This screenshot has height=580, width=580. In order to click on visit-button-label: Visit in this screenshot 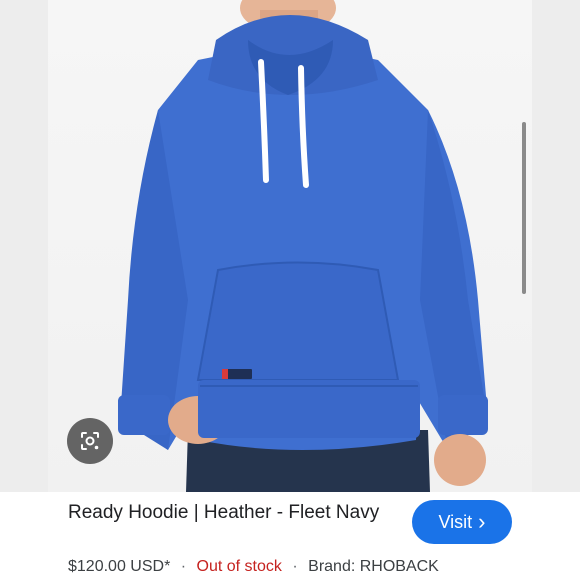, I will do `click(455, 521)`.